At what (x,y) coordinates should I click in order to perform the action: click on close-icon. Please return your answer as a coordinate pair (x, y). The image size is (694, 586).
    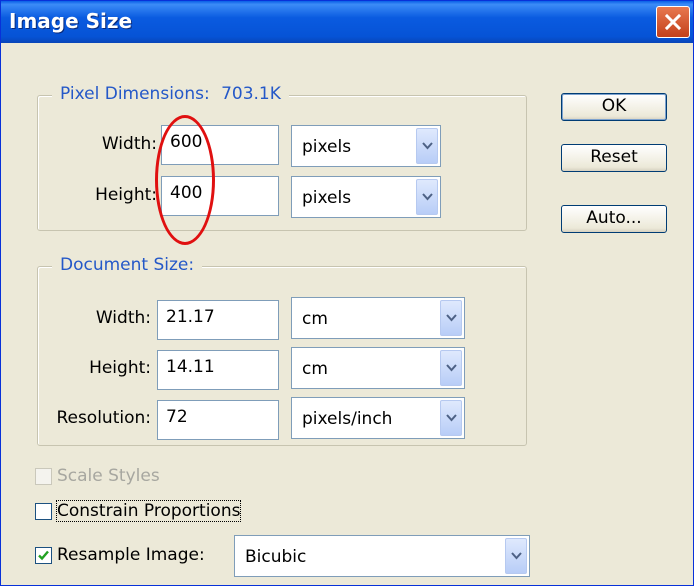
    Looking at the image, I should click on (673, 22).